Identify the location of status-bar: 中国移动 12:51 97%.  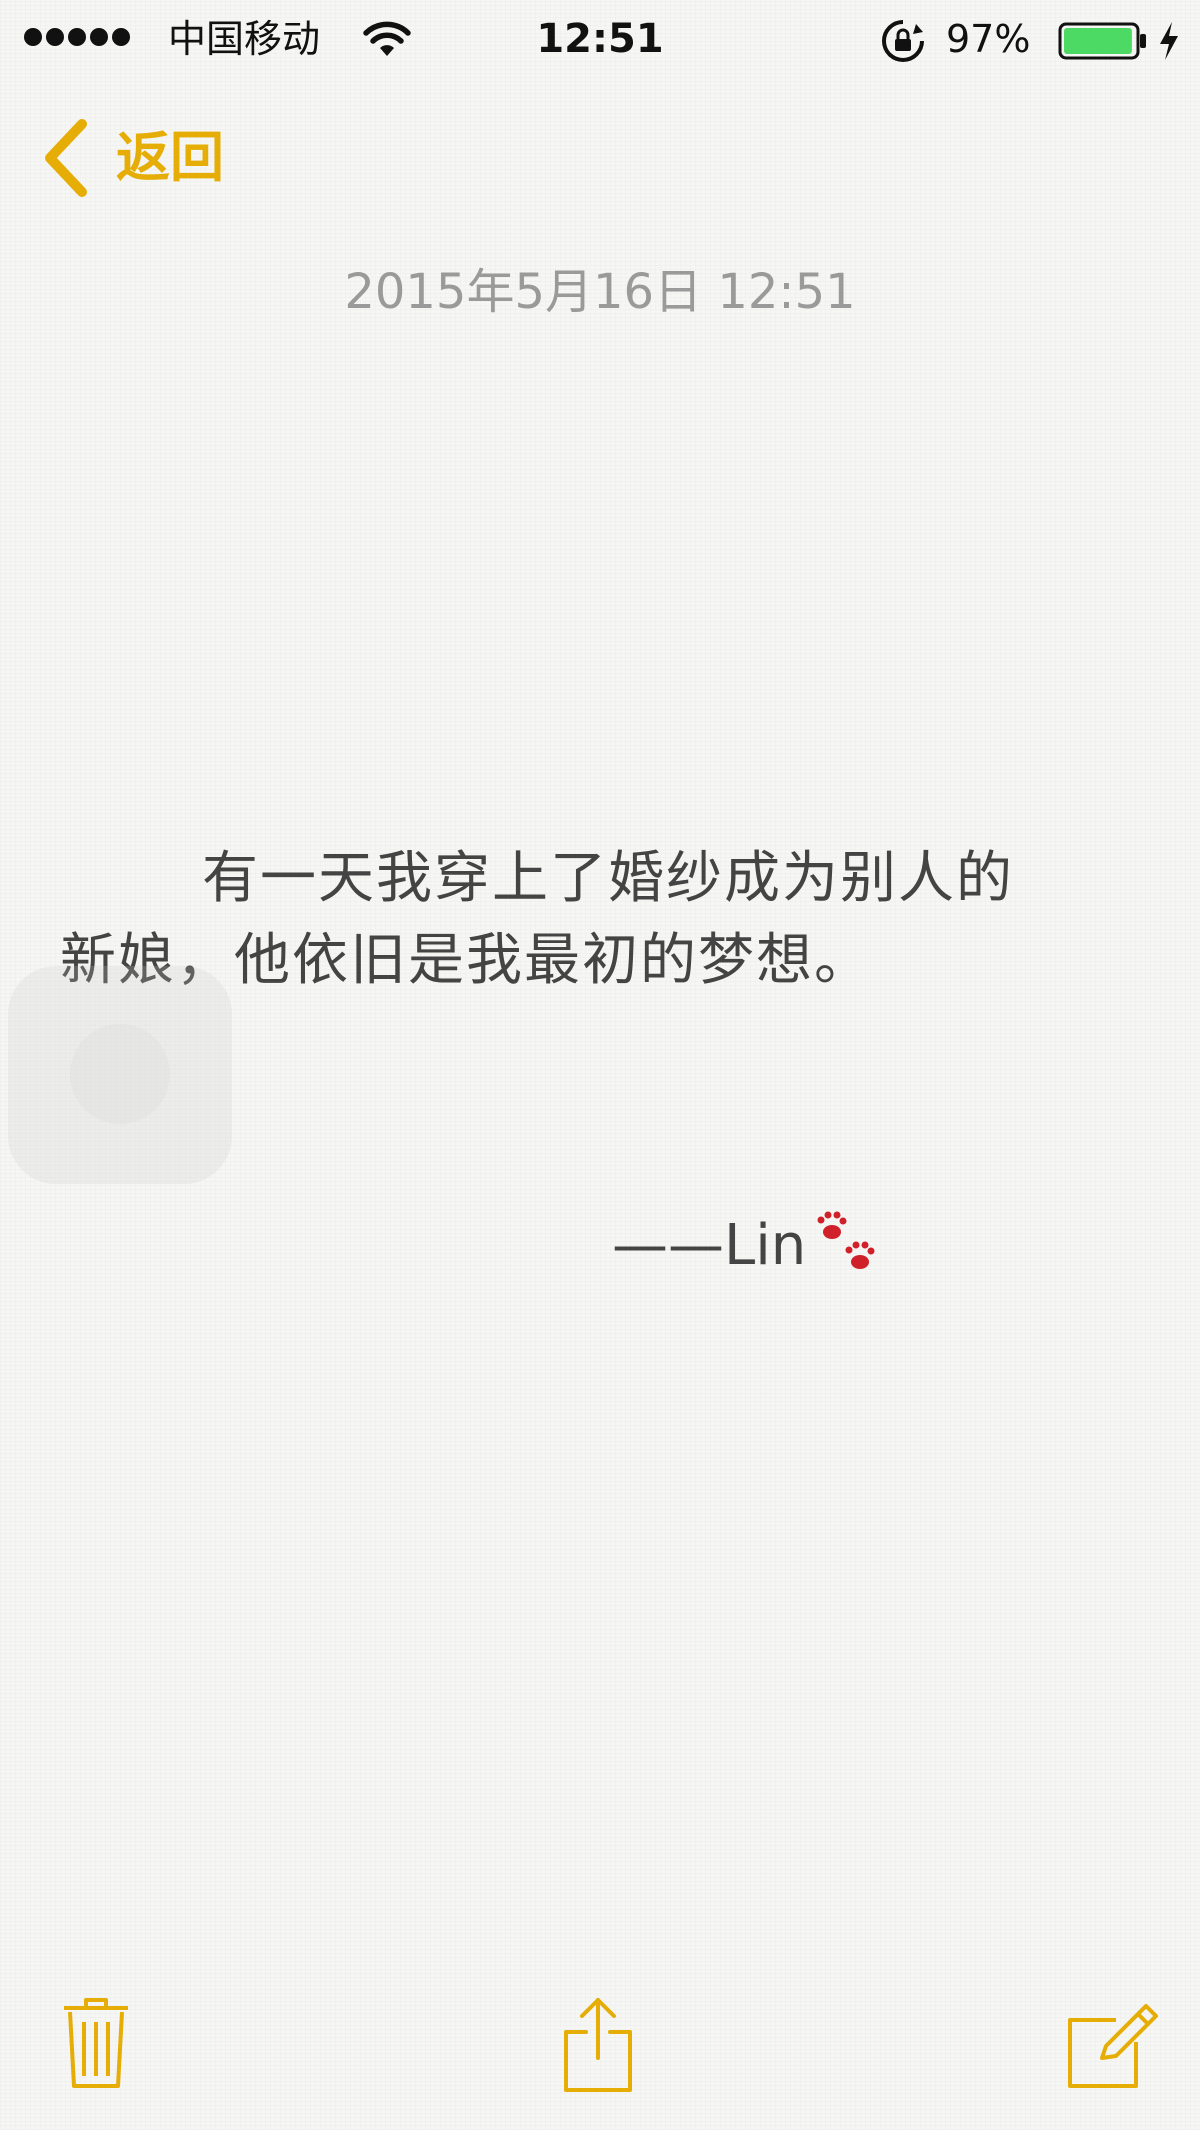
(600, 40).